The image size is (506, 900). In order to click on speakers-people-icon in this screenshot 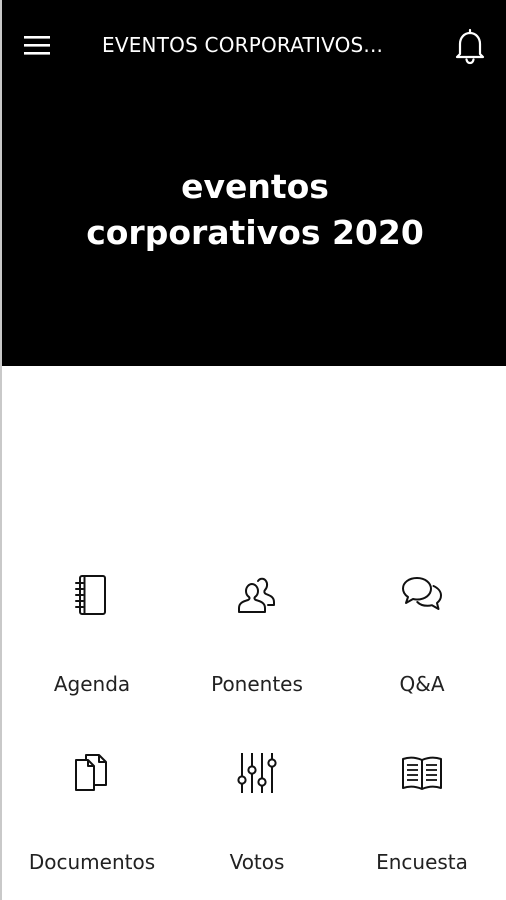, I will do `click(256, 595)`.